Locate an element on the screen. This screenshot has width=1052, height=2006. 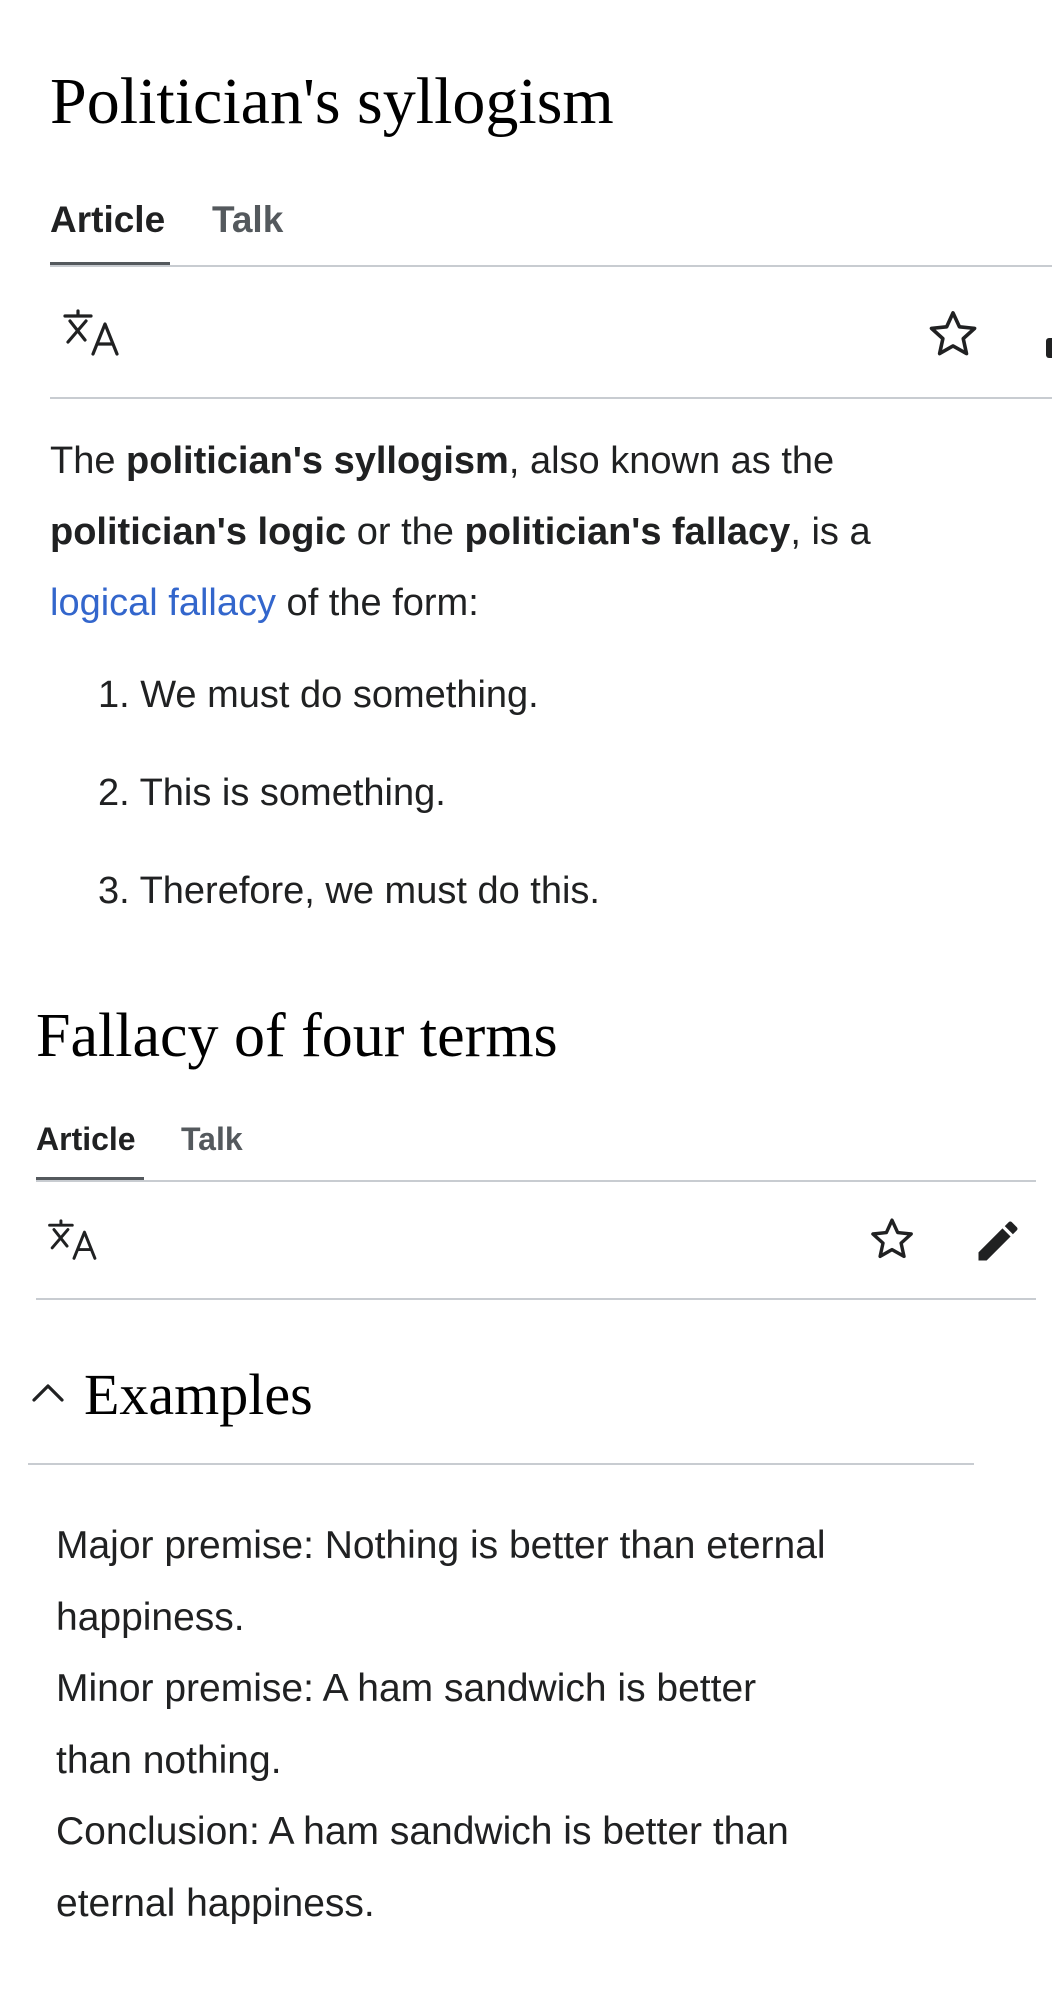
tab-talk-2: Talk is located at coordinates (212, 1139).